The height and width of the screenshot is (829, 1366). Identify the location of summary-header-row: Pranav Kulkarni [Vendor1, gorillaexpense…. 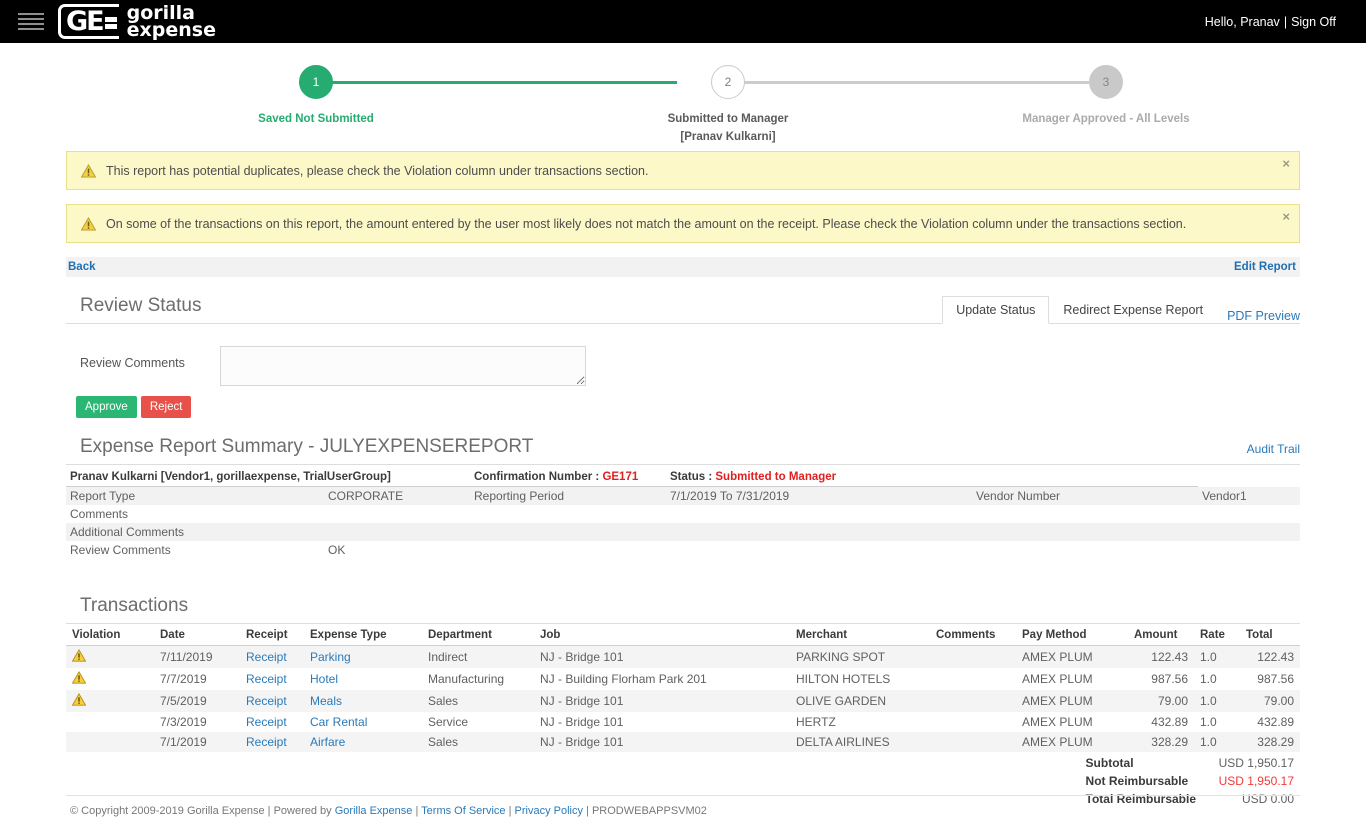
(683, 478).